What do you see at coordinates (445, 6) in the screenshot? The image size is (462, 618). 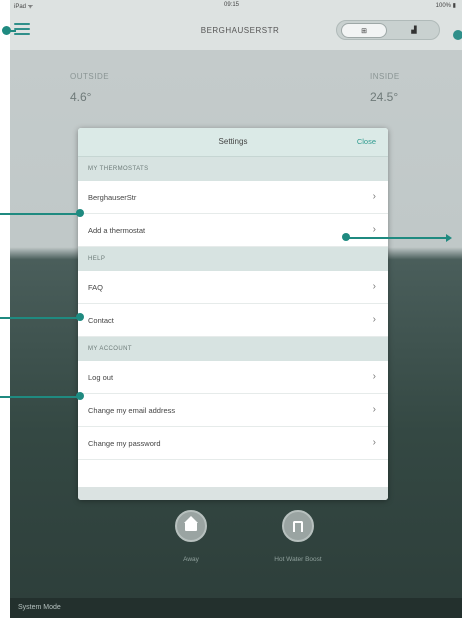 I see `battery-label: 100% ▮` at bounding box center [445, 6].